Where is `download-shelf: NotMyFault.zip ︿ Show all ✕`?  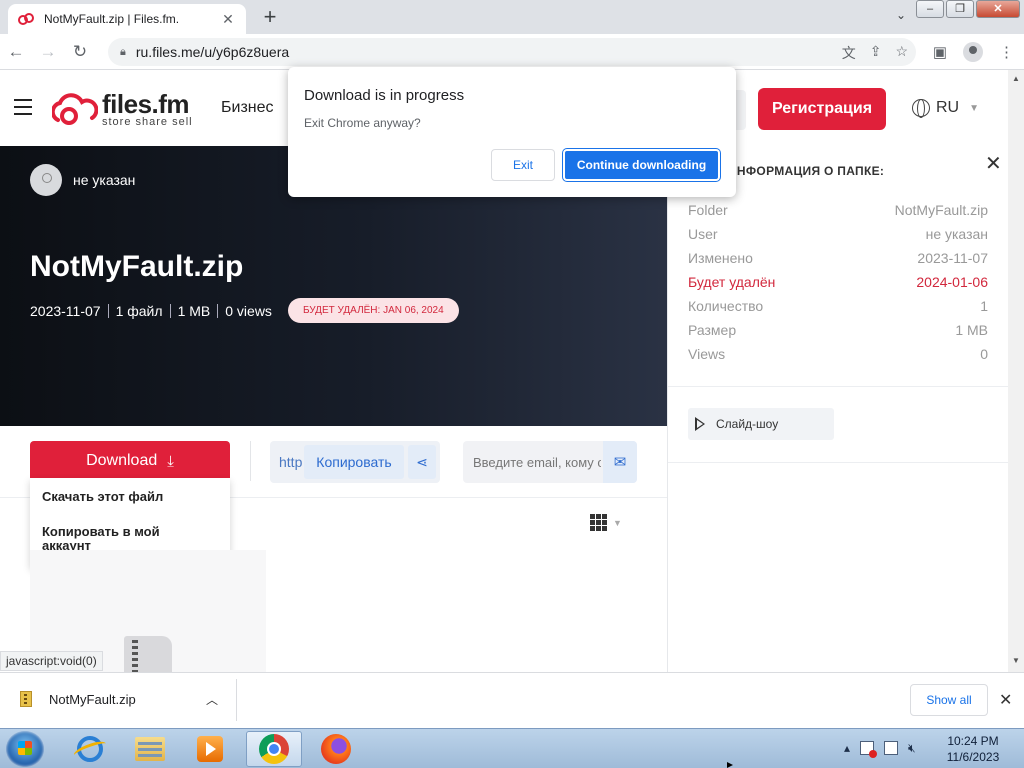
download-shelf: NotMyFault.zip ︿ Show all ✕ is located at coordinates (512, 700).